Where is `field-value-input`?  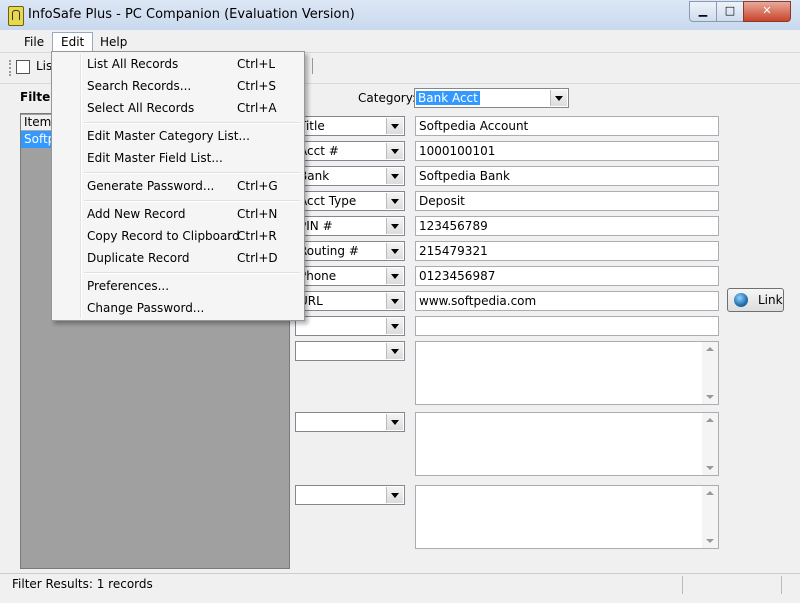
field-value-input is located at coordinates (567, 326).